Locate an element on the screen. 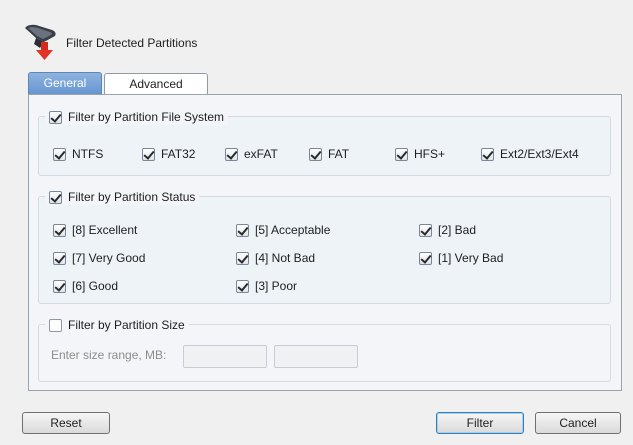 The image size is (633, 445). file-system-filter-toggle: Filter by Partition File System is located at coordinates (137, 117).